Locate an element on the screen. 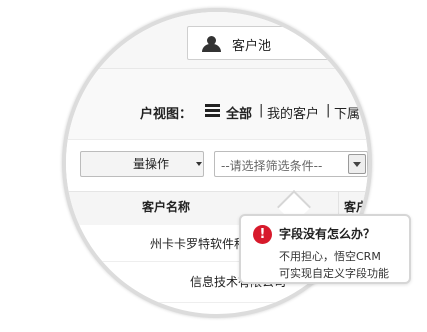  bulk-action-label: 量操作 is located at coordinates (151, 164).